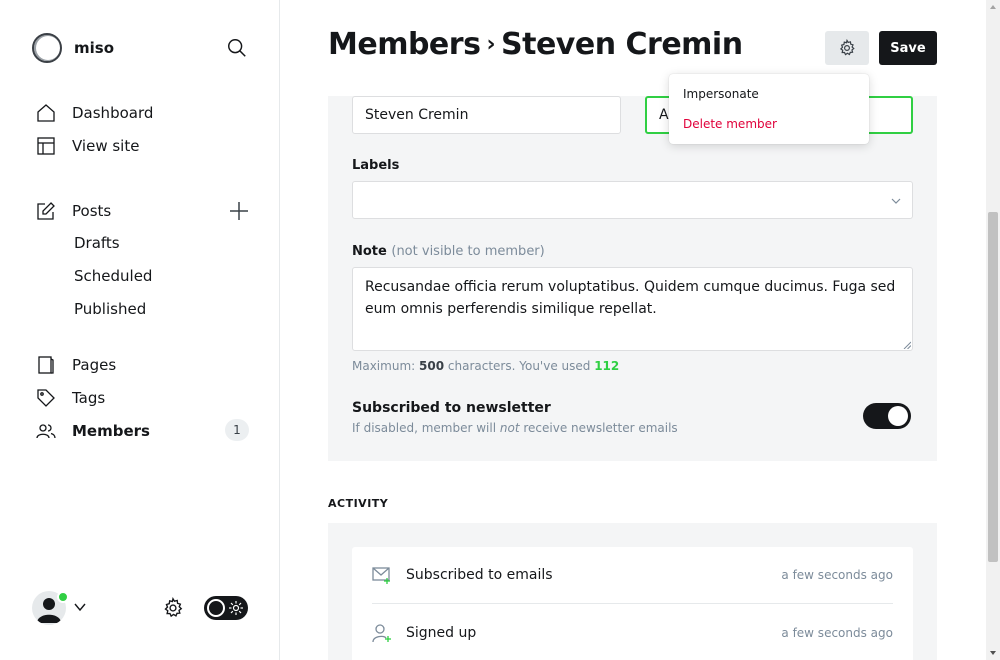 Image resolution: width=1000 pixels, height=660 pixels. I want to click on user-add-icon, so click(381, 632).